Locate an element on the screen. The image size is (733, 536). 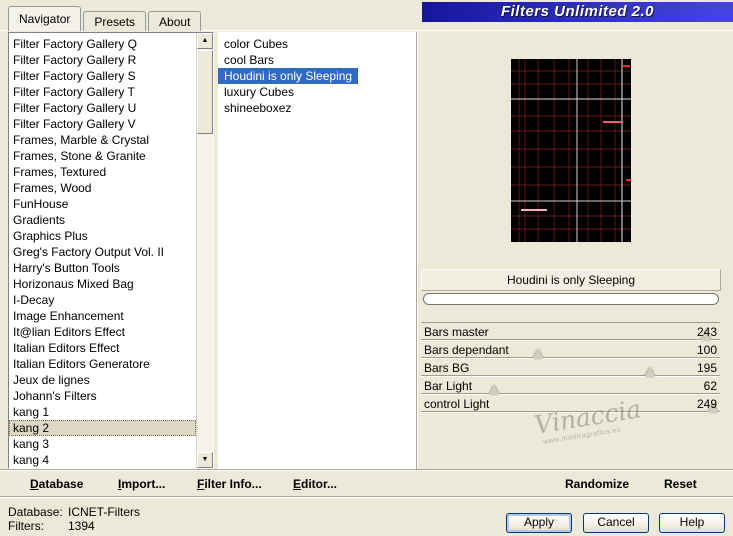
filter-item: shineeboxez is located at coordinates (317, 108).